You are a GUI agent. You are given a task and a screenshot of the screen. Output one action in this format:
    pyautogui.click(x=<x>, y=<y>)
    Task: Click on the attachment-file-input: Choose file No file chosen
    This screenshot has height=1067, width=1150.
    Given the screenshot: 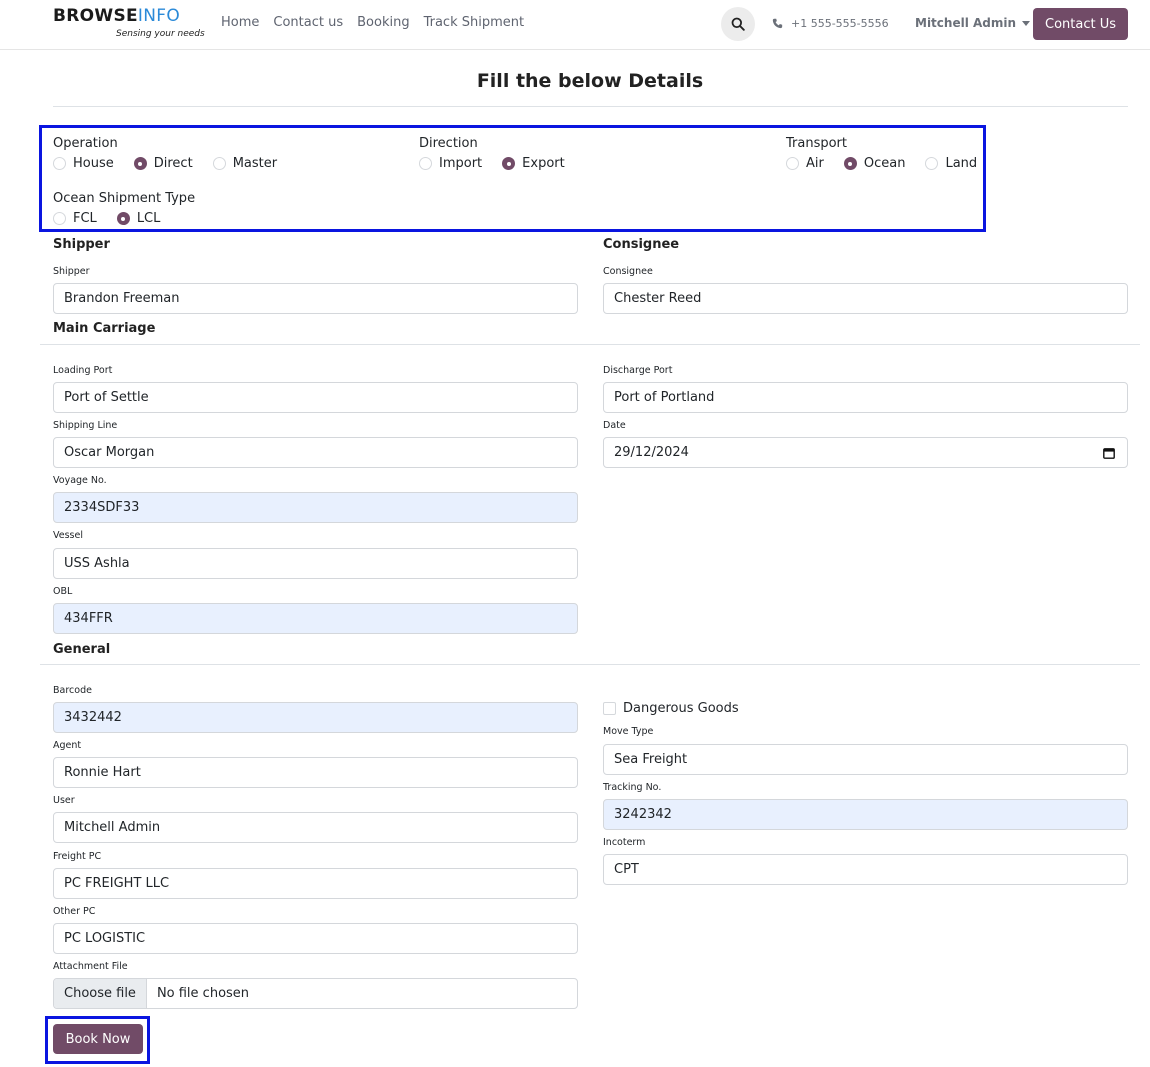 What is the action you would take?
    pyautogui.click(x=315, y=993)
    